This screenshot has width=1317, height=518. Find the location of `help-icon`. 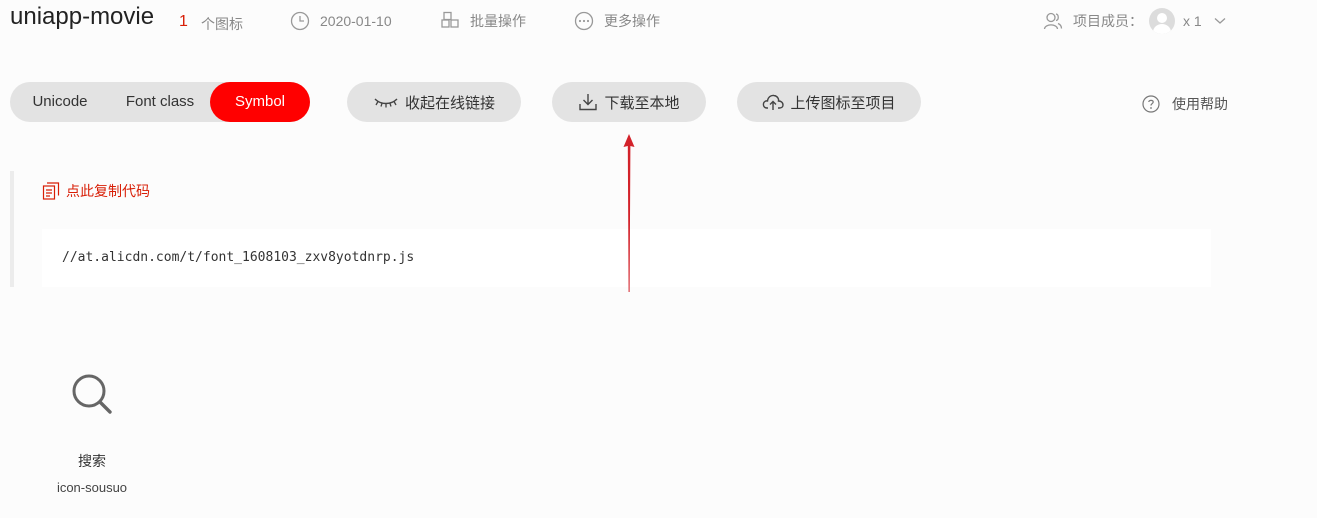

help-icon is located at coordinates (1151, 104).